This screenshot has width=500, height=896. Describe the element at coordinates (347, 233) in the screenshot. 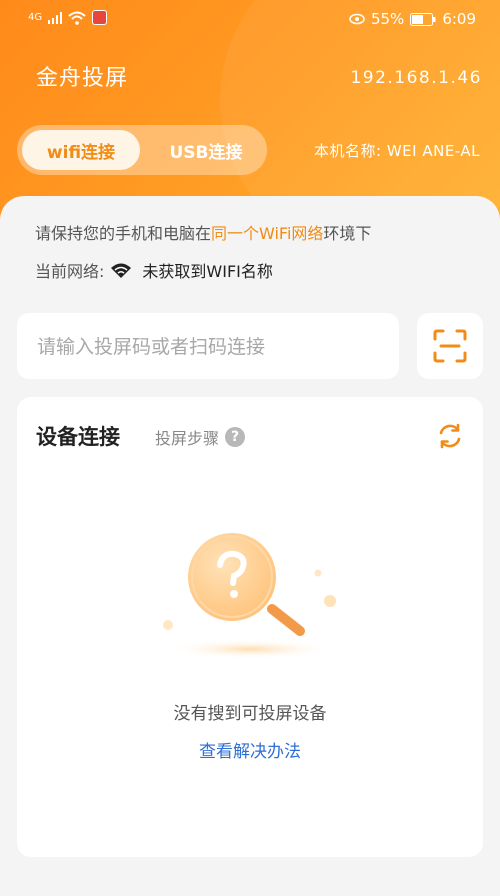

I see `tip-suffix: 环境下` at that location.